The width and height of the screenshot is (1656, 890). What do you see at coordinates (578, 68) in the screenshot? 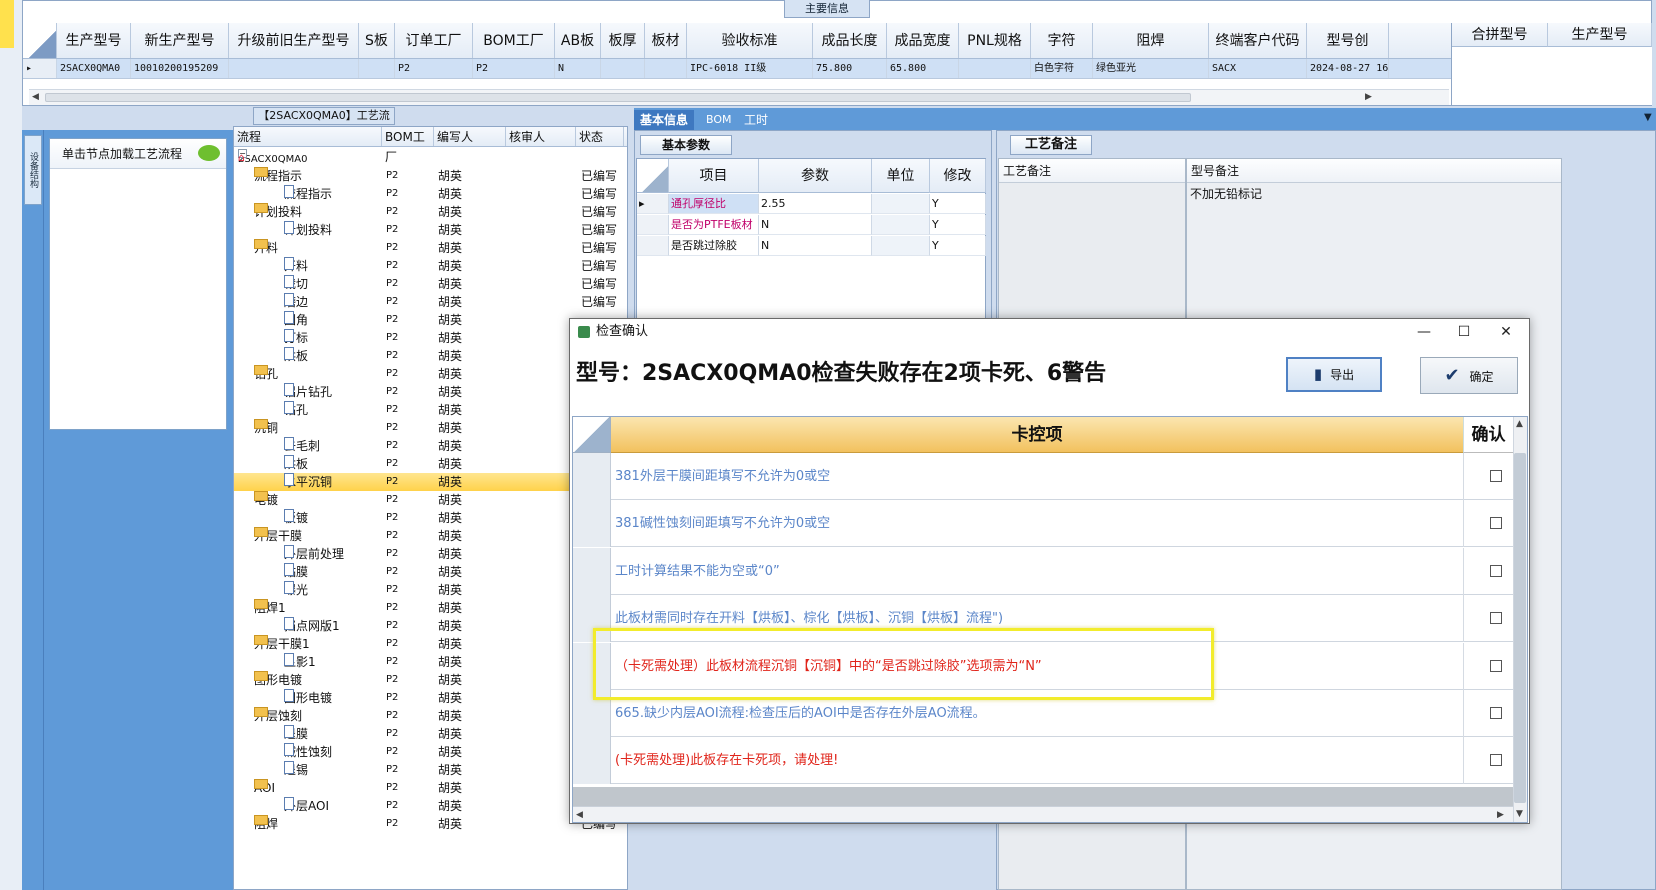
I see `cell: N` at bounding box center [578, 68].